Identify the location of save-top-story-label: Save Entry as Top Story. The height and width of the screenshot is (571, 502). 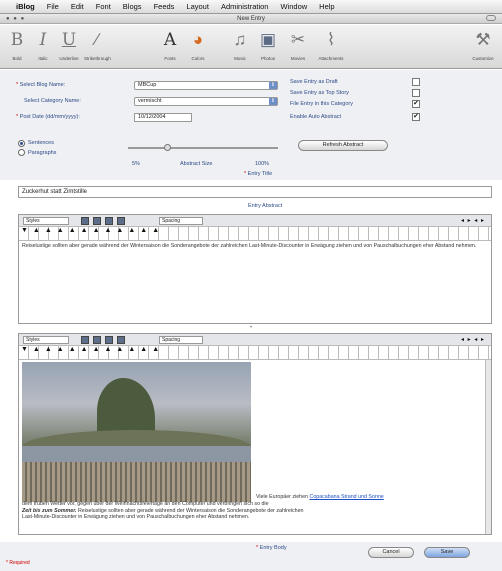
(319, 93).